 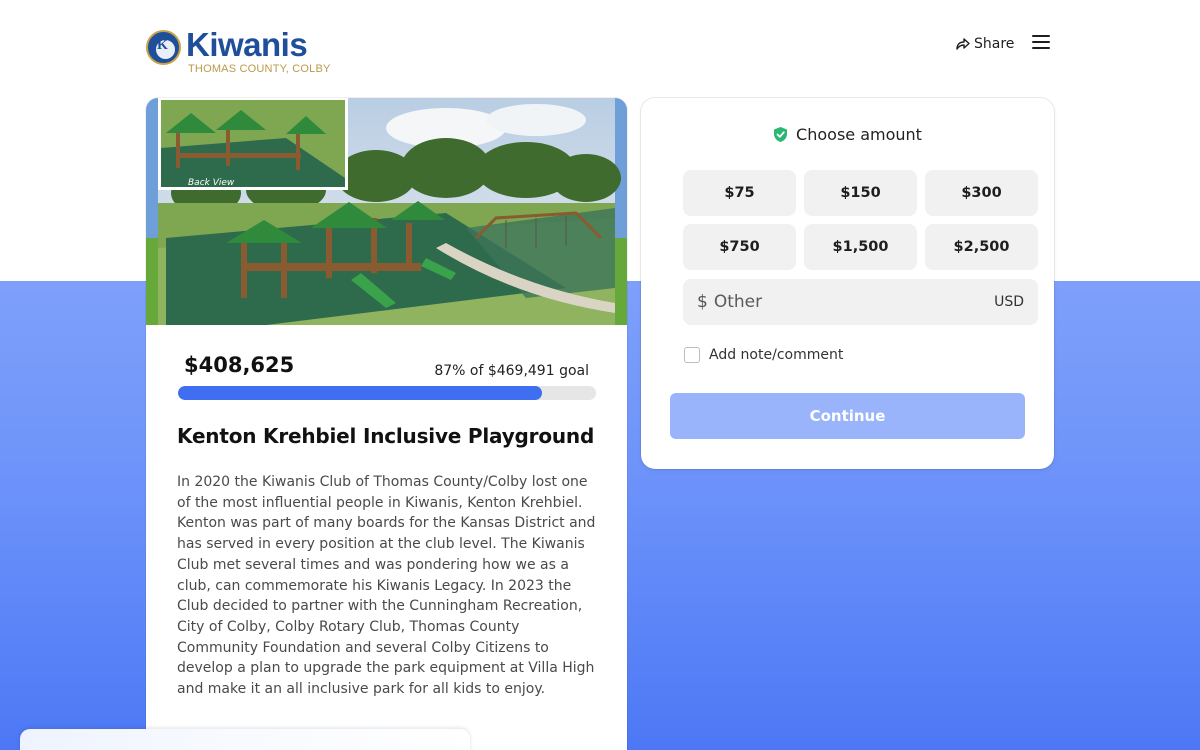 What do you see at coordinates (245, 739) in the screenshot?
I see `floating-panel` at bounding box center [245, 739].